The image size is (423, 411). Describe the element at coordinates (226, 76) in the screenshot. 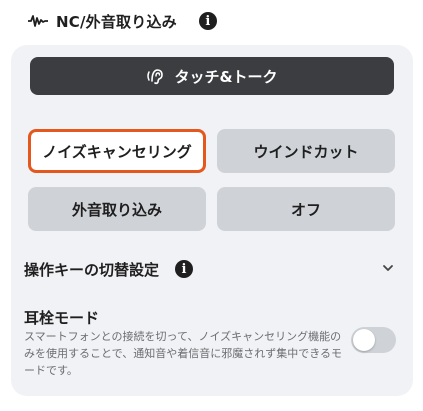

I see `touch-talk-label: タッチ&トーク` at that location.